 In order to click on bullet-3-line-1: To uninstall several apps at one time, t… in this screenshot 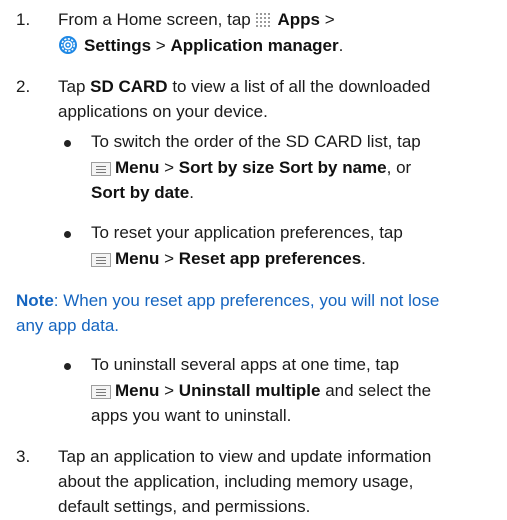, I will do `click(245, 364)`.